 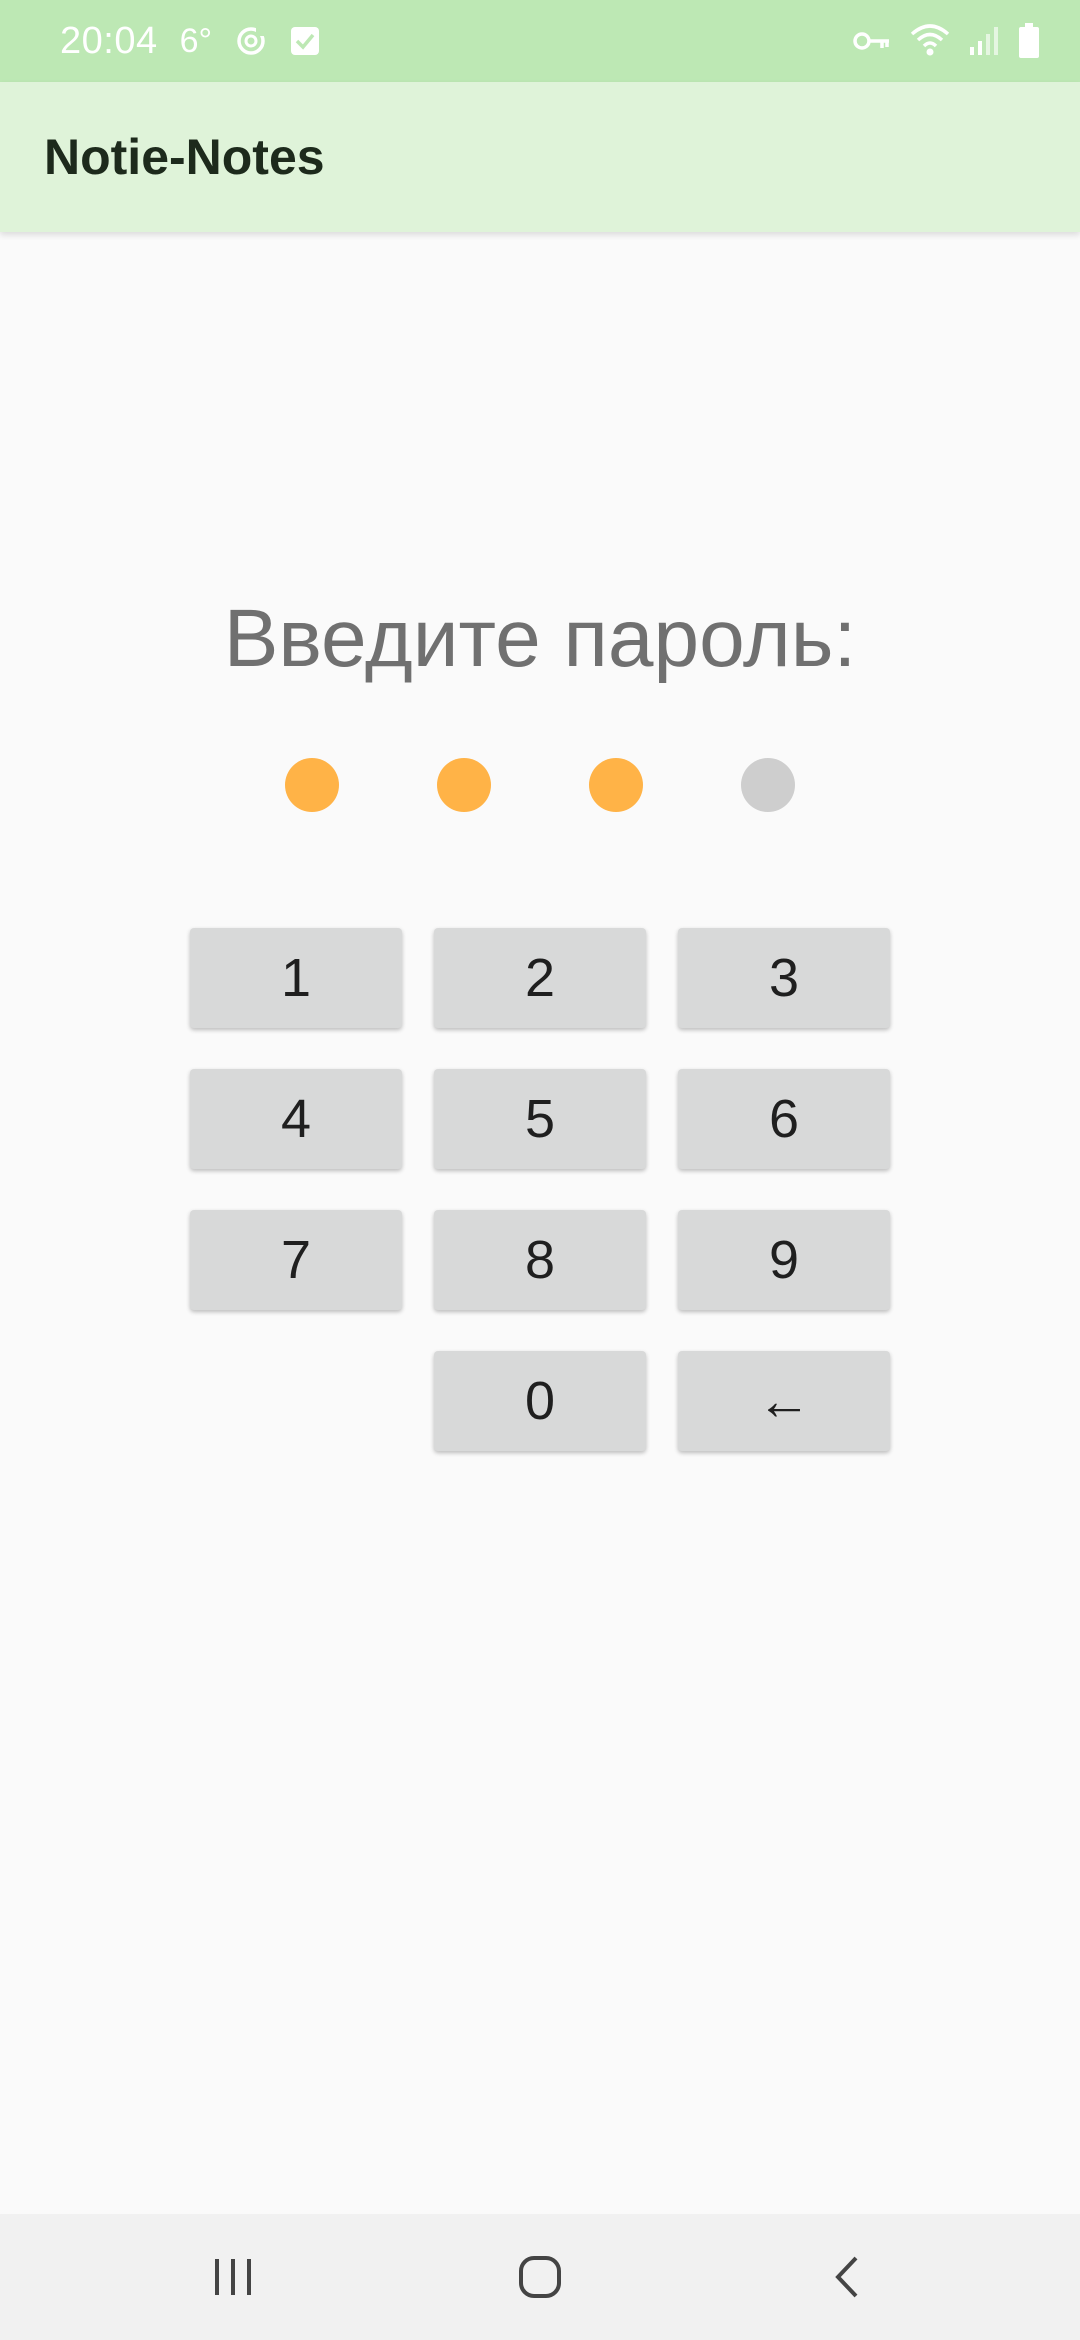 I want to click on status-temperature: 6°, so click(x=196, y=40).